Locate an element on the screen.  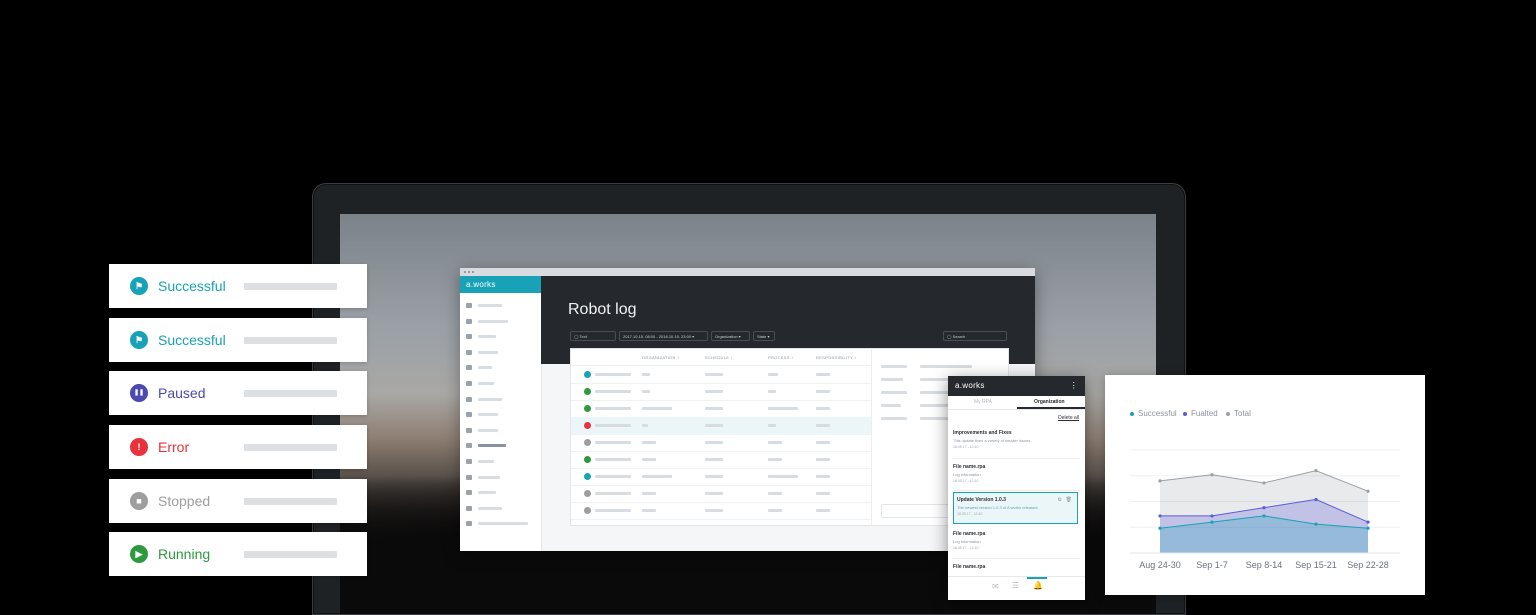
organization-filter: Organization ▾ is located at coordinates (730, 336).